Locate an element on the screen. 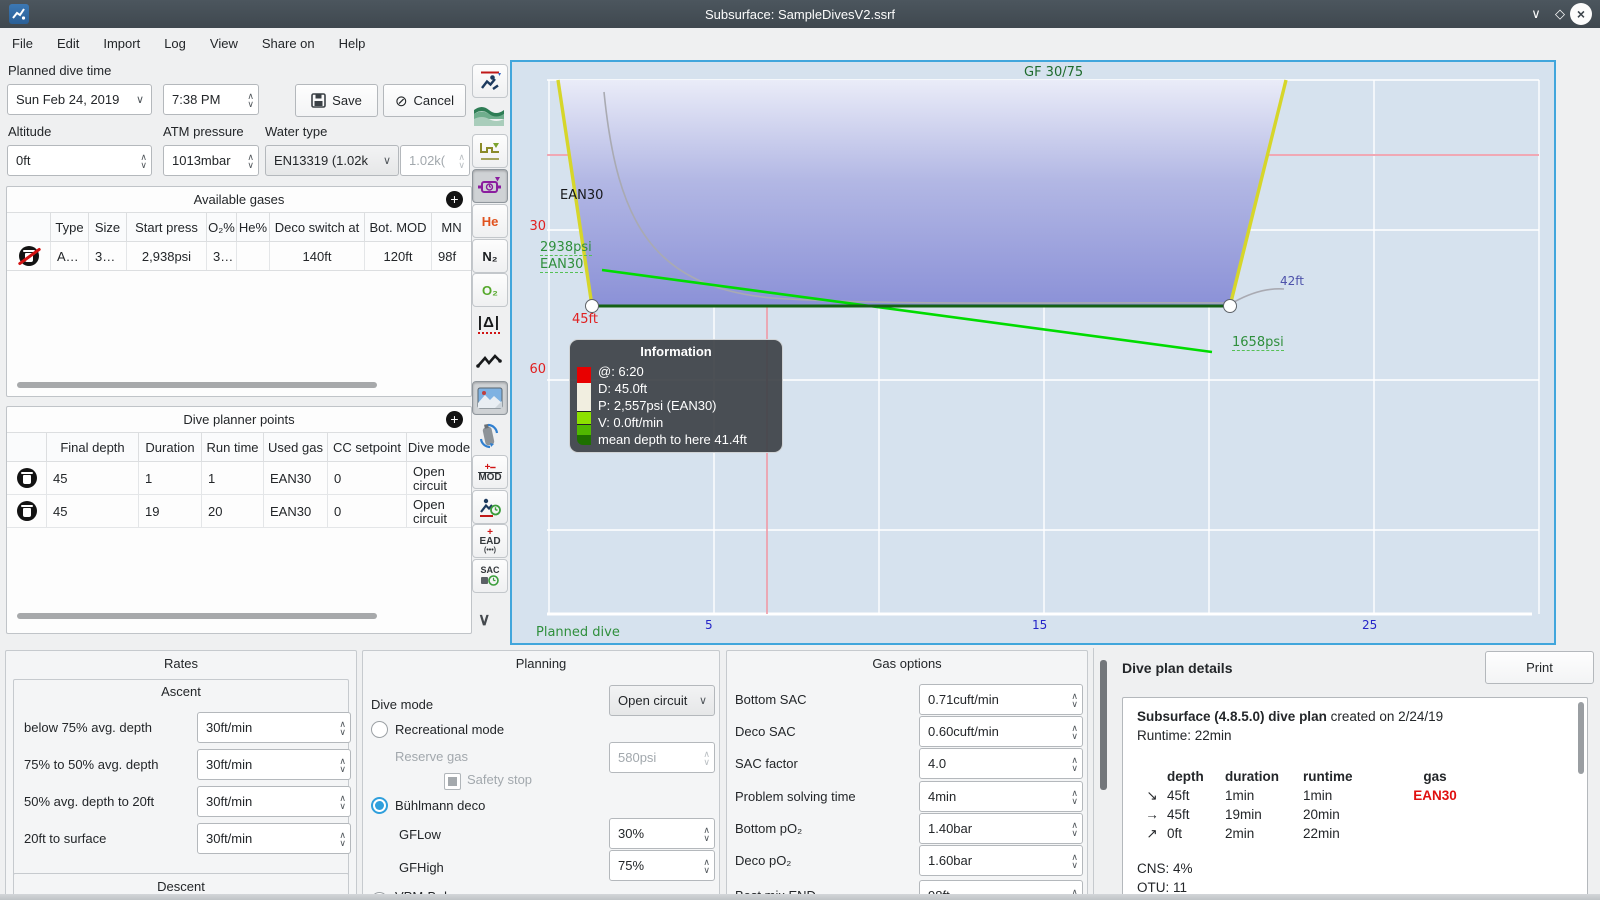 The image size is (1600, 900). delete-point-icon is located at coordinates (26, 511).